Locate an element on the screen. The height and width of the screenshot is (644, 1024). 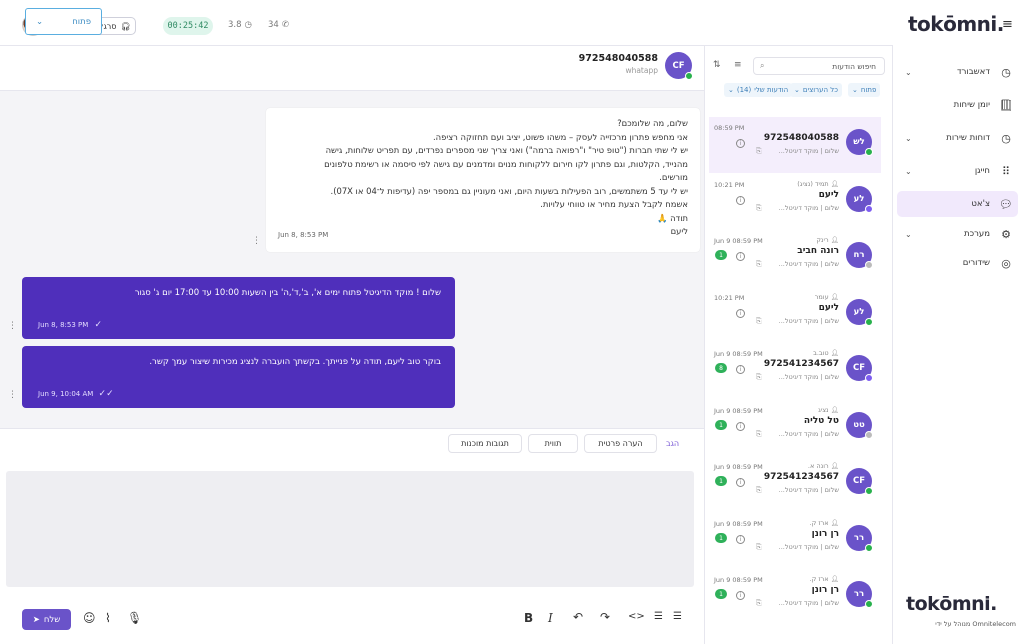
phone-book-icon: 📕︎ is located at coordinates (1006, 105).